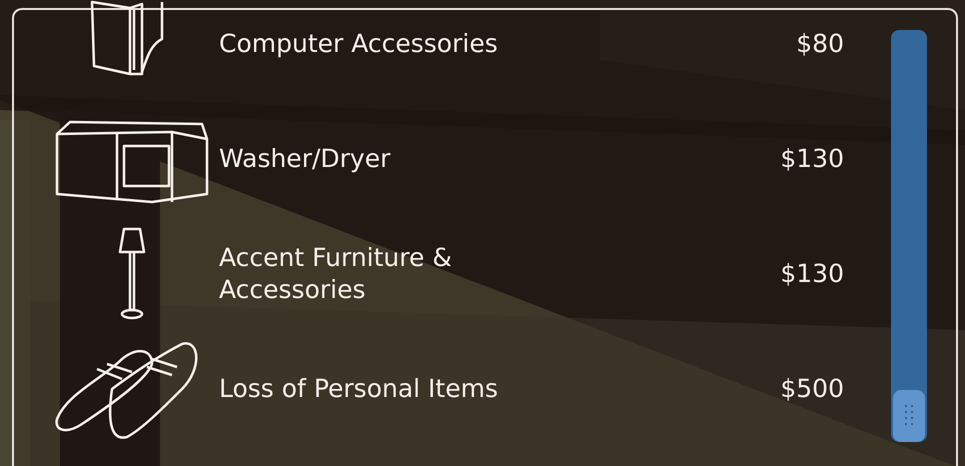 The width and height of the screenshot is (965, 466). I want to click on scroll-thumb, so click(909, 416).